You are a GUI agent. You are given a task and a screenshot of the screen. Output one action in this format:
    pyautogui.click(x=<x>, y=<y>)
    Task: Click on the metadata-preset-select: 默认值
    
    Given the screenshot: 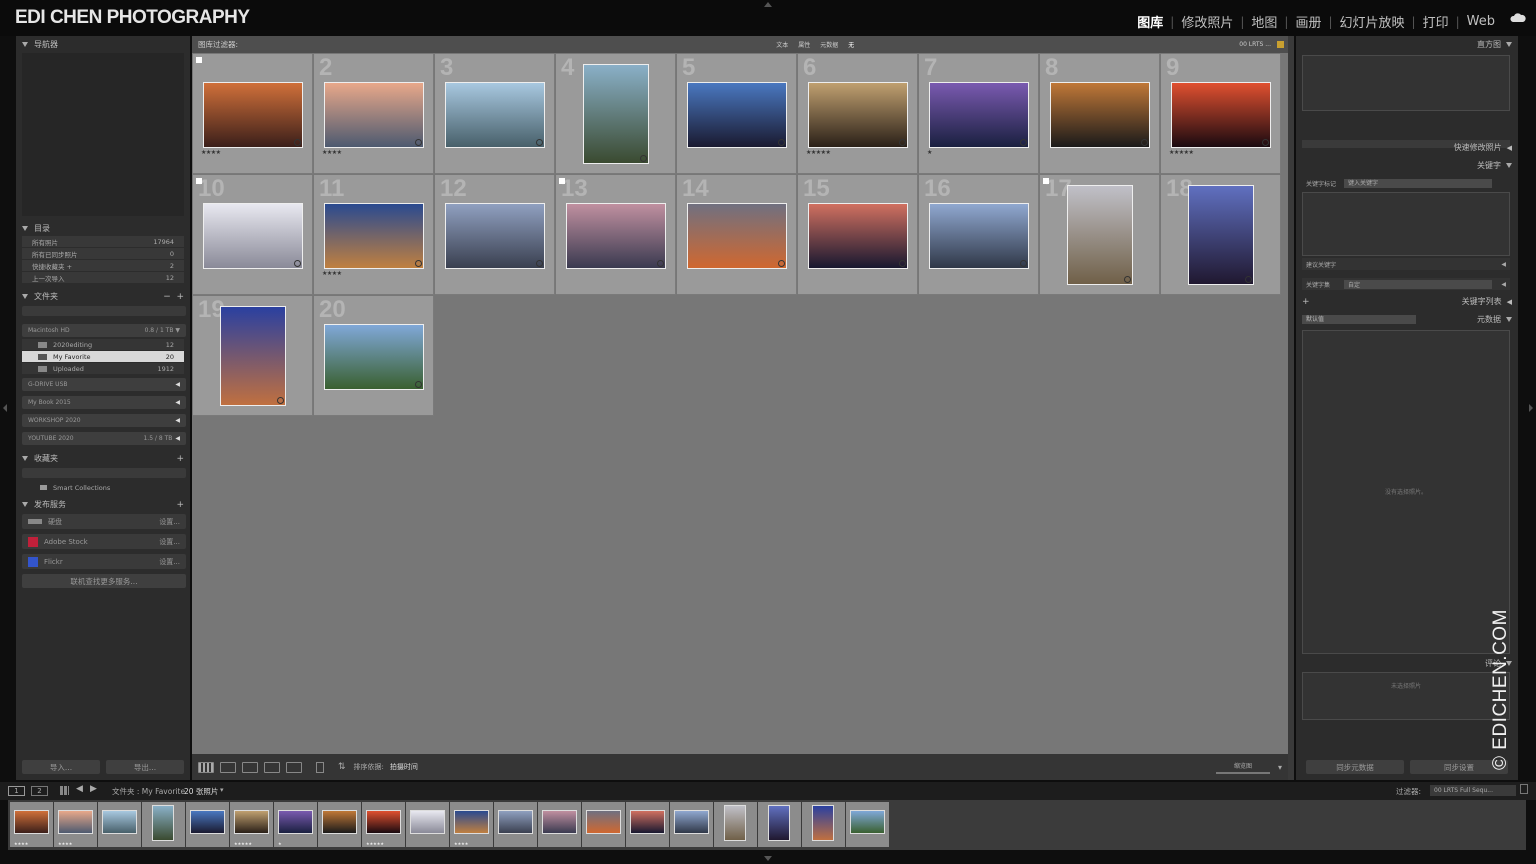 What is the action you would take?
    pyautogui.click(x=1359, y=319)
    